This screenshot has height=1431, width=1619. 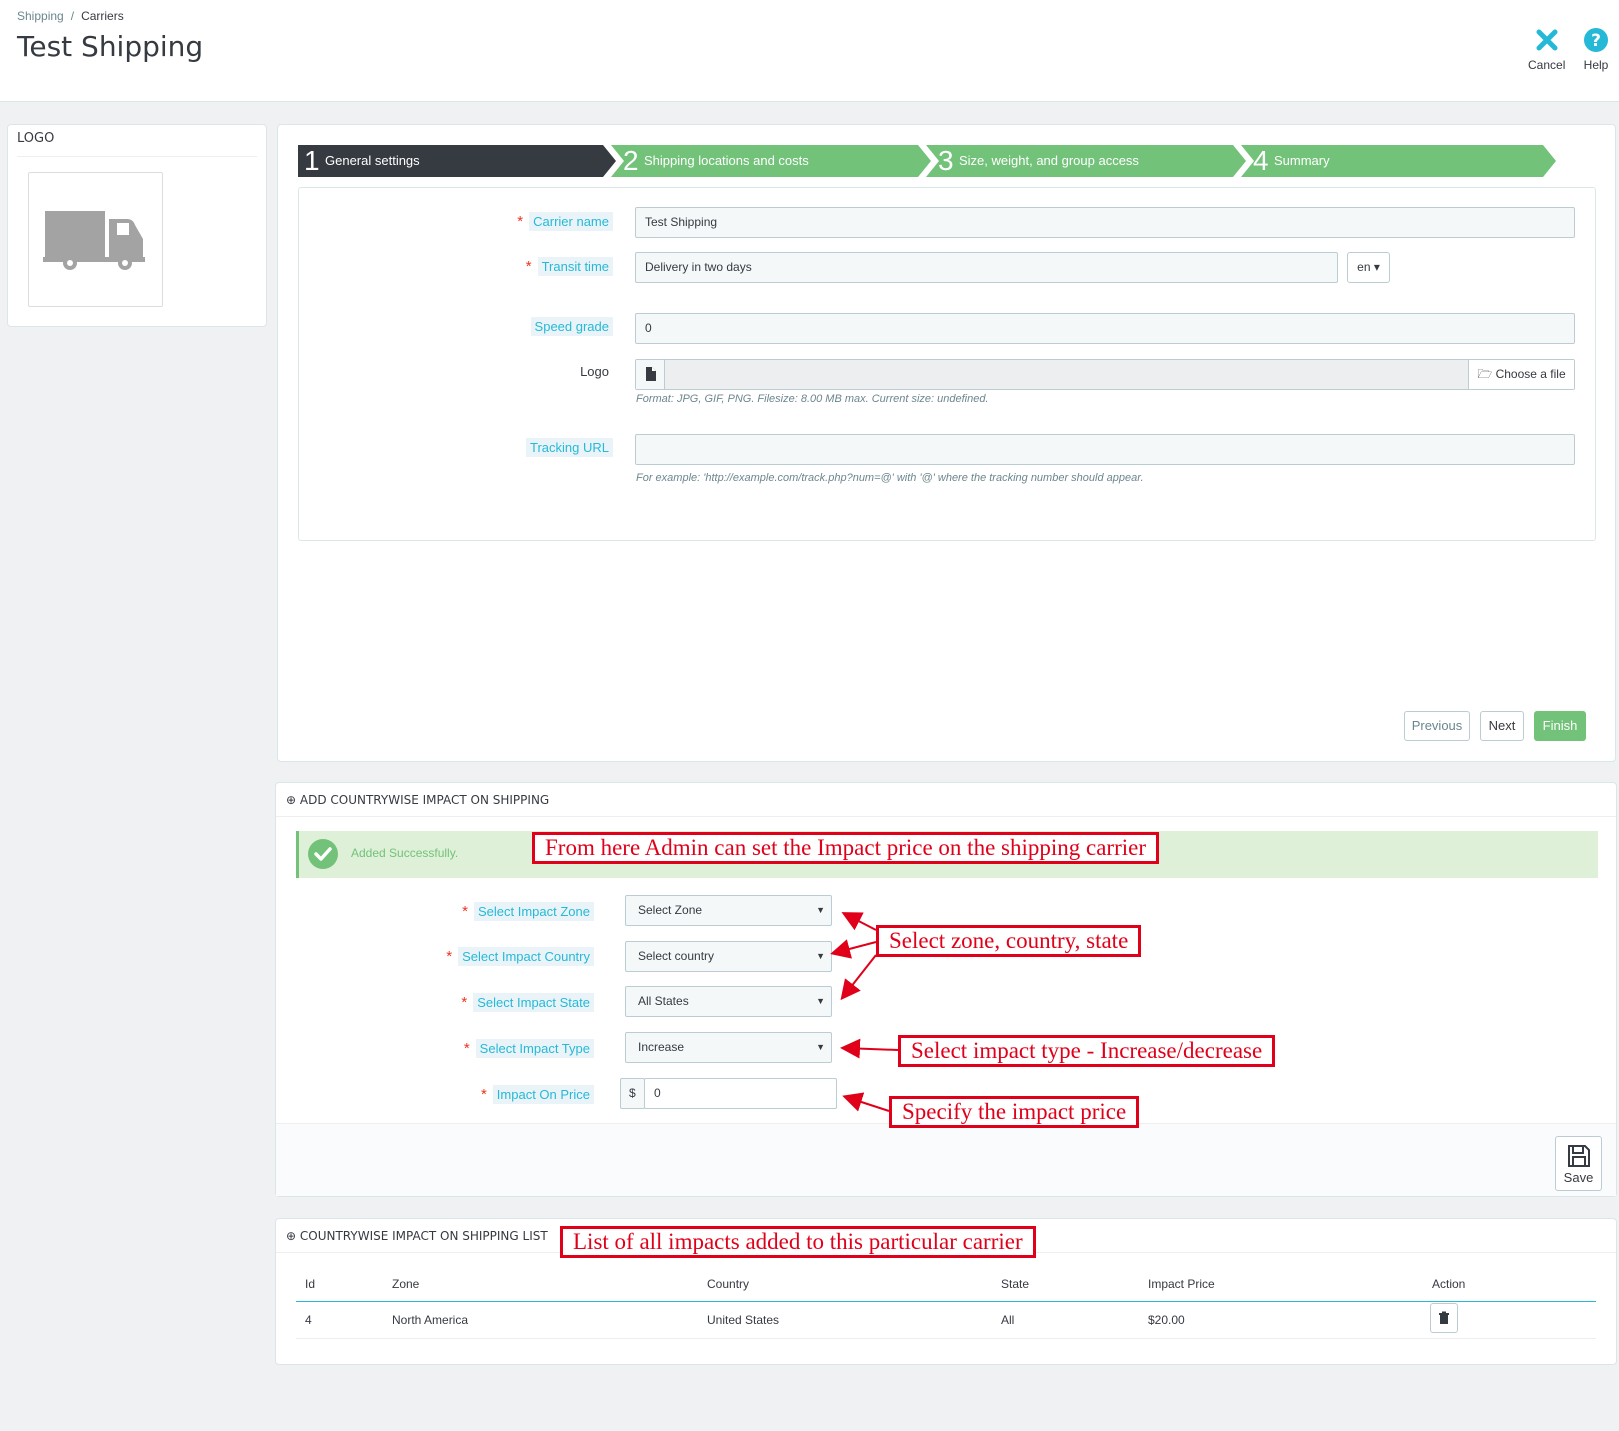 I want to click on table-header-divider, so click(x=946, y=1301).